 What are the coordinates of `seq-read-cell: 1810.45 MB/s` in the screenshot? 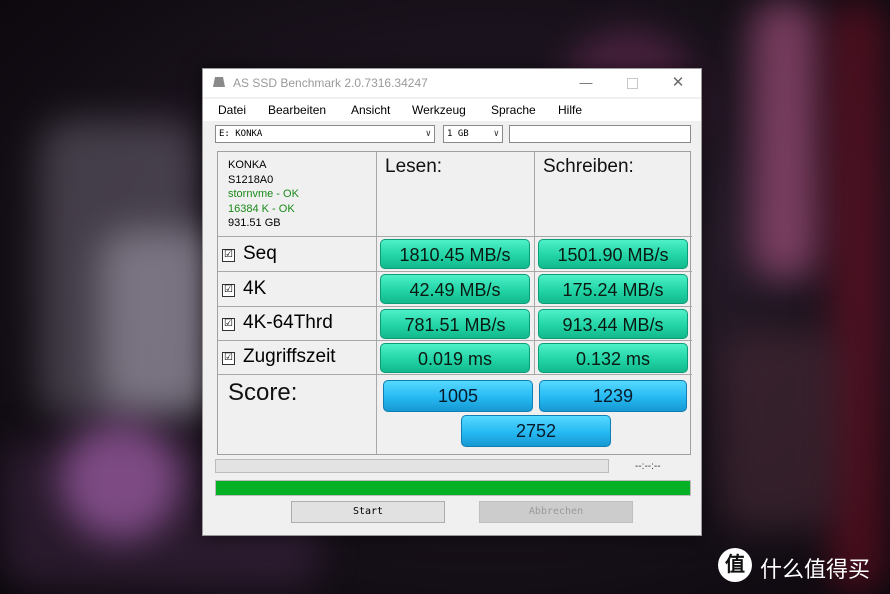 It's located at (456, 254).